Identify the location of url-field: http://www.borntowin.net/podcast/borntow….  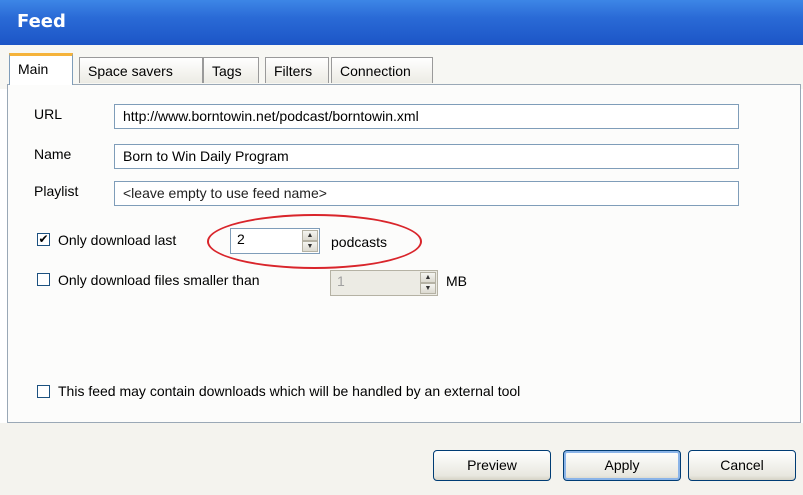
(426, 116).